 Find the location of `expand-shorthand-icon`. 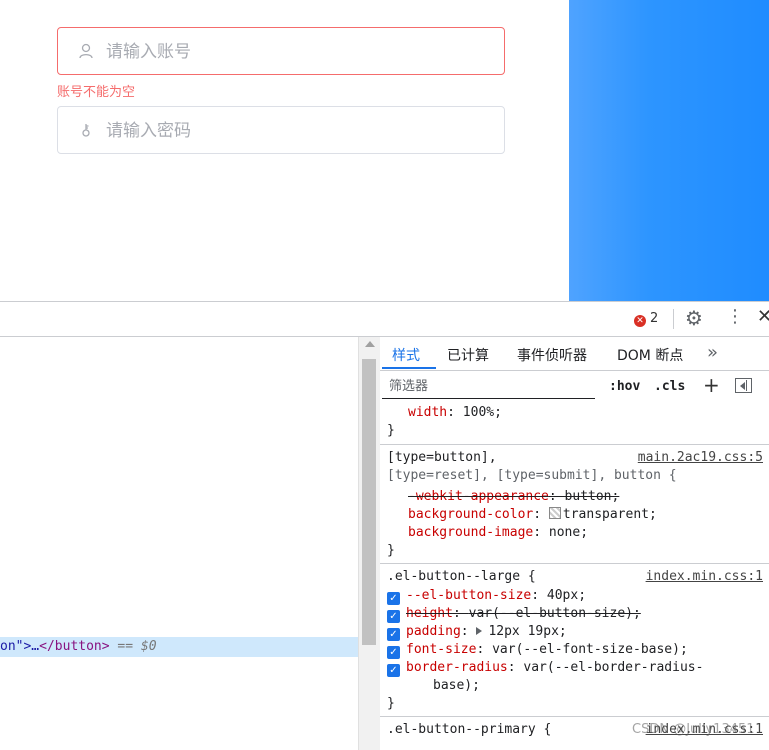

expand-shorthand-icon is located at coordinates (479, 631).